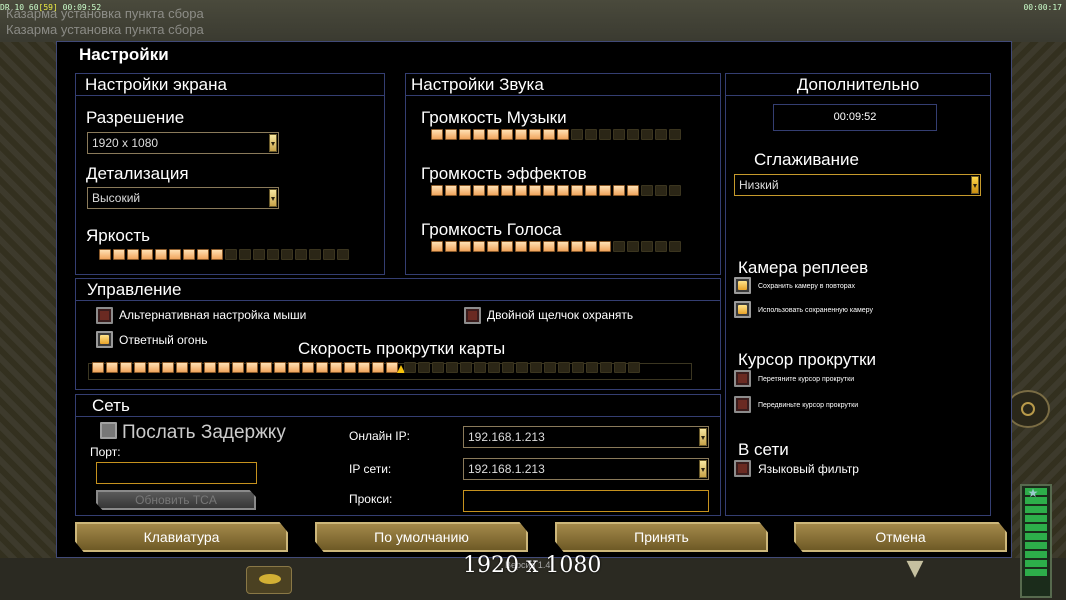 This screenshot has height=600, width=1066. Describe the element at coordinates (556, 246) in the screenshot. I see `voice-volume-slider` at that location.